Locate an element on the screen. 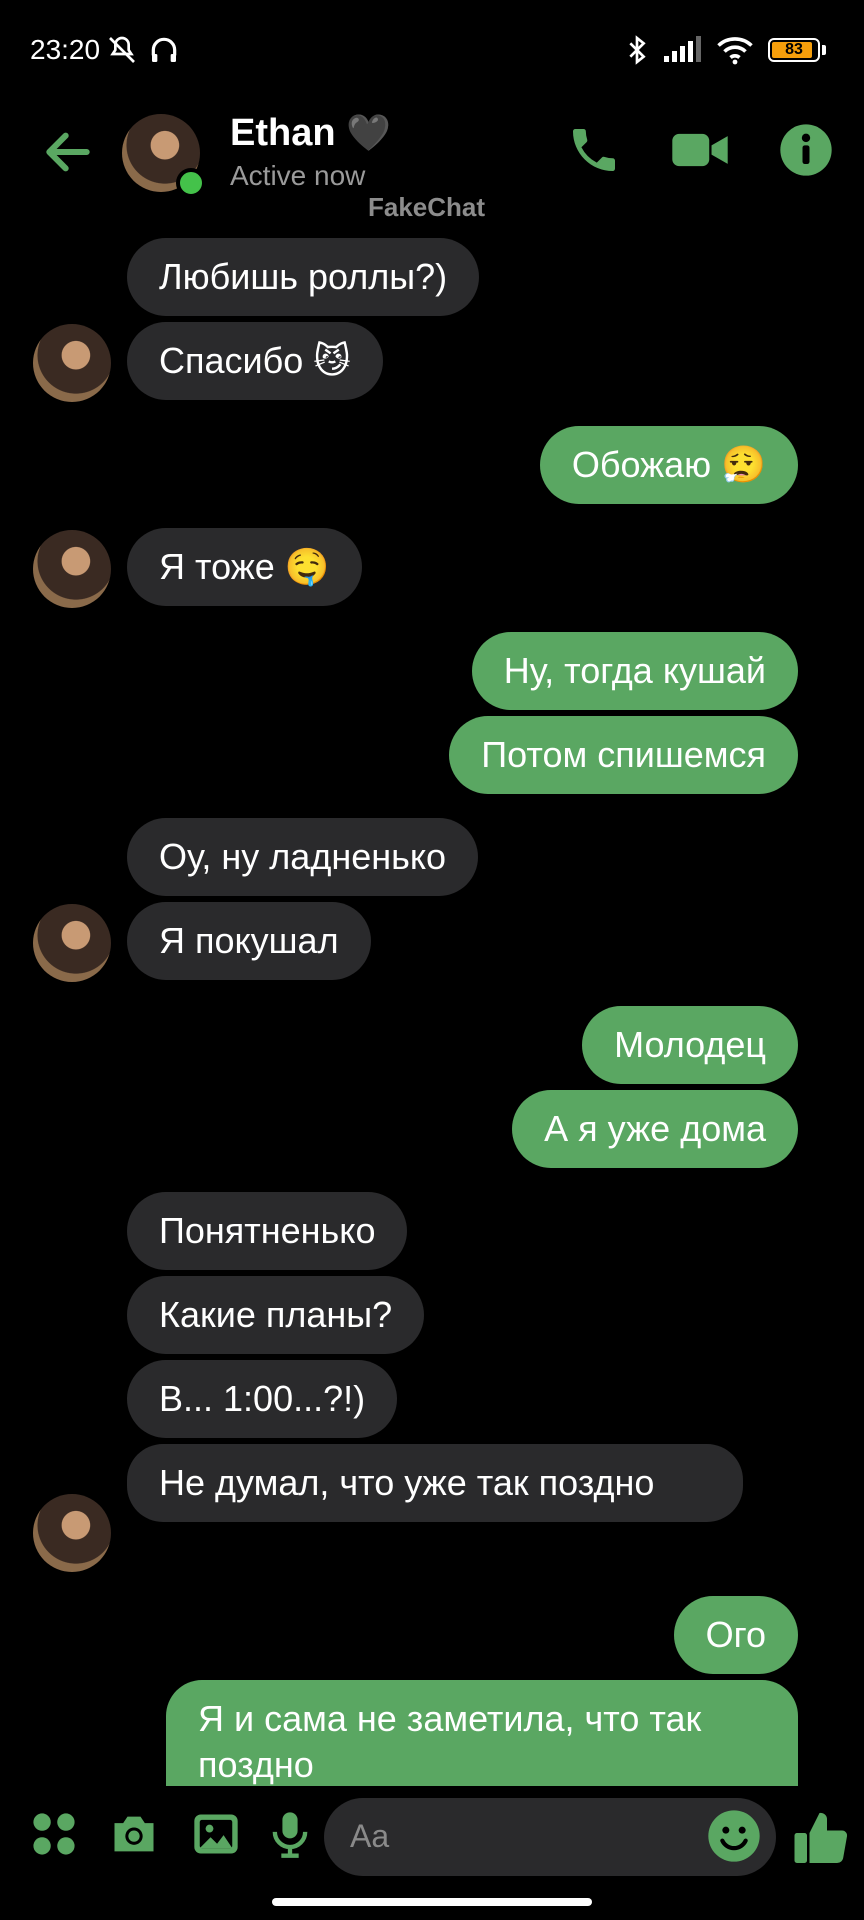 The height and width of the screenshot is (1920, 864). incoming-message: Я покушал is located at coordinates (249, 941).